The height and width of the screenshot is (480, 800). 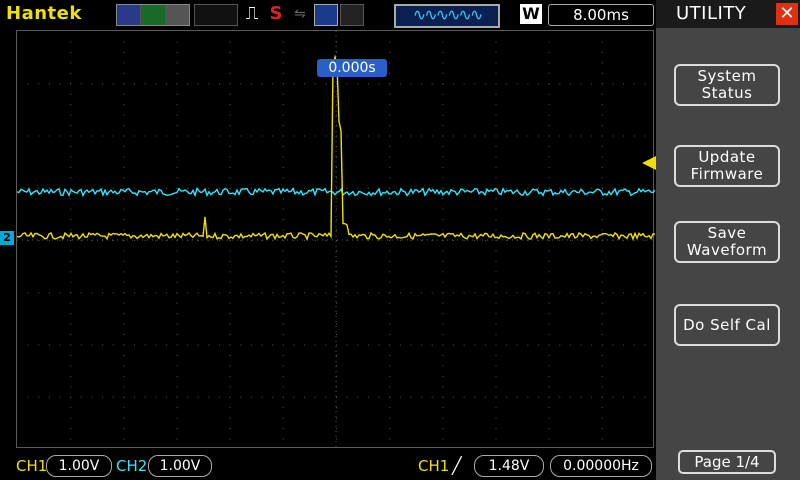 What do you see at coordinates (727, 166) in the screenshot?
I see `update-firmware-button: Update Firmware` at bounding box center [727, 166].